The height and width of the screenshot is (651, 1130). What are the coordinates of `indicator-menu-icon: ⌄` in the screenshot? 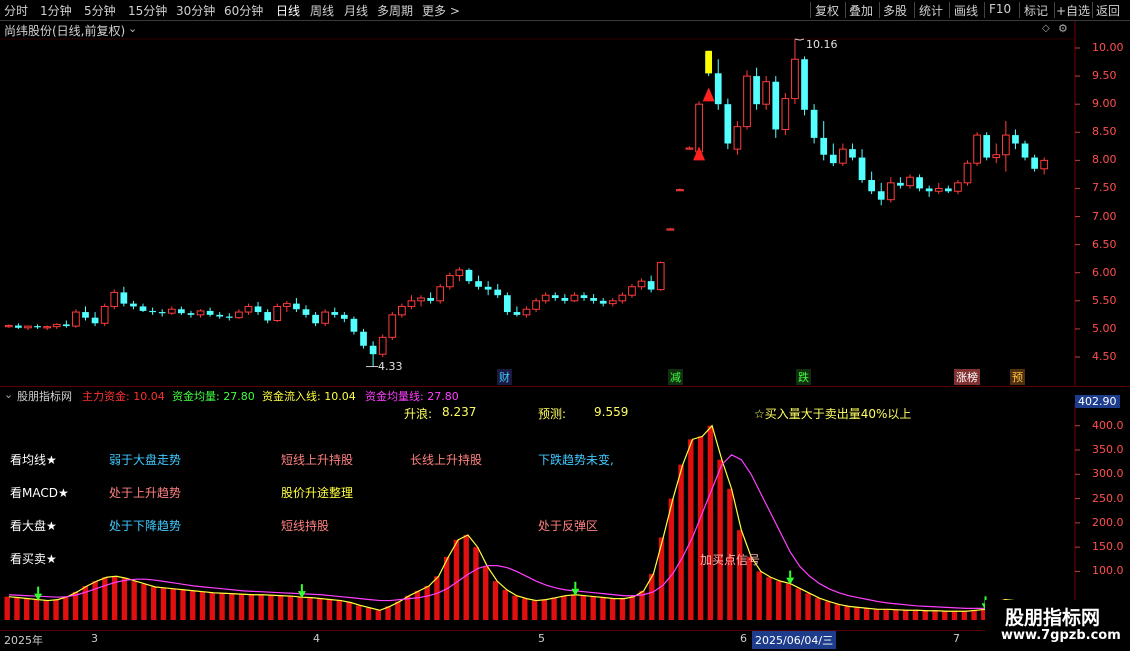 It's located at (8, 394).